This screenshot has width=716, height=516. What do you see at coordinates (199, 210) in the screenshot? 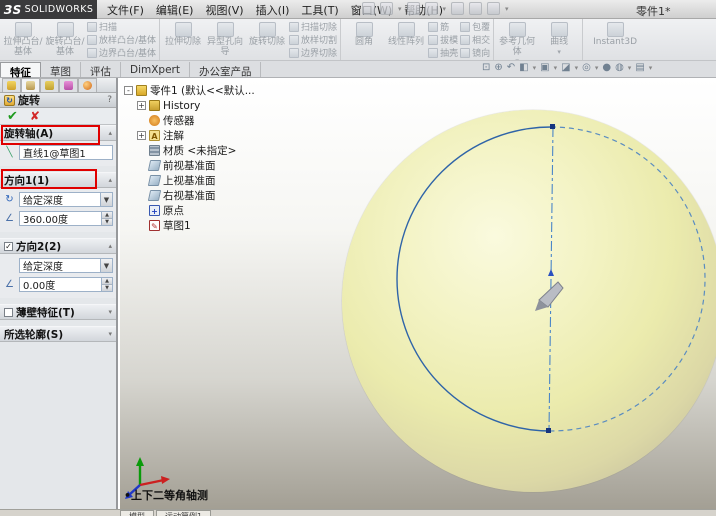
I see `tree-item-origin: + 原点` at bounding box center [199, 210].